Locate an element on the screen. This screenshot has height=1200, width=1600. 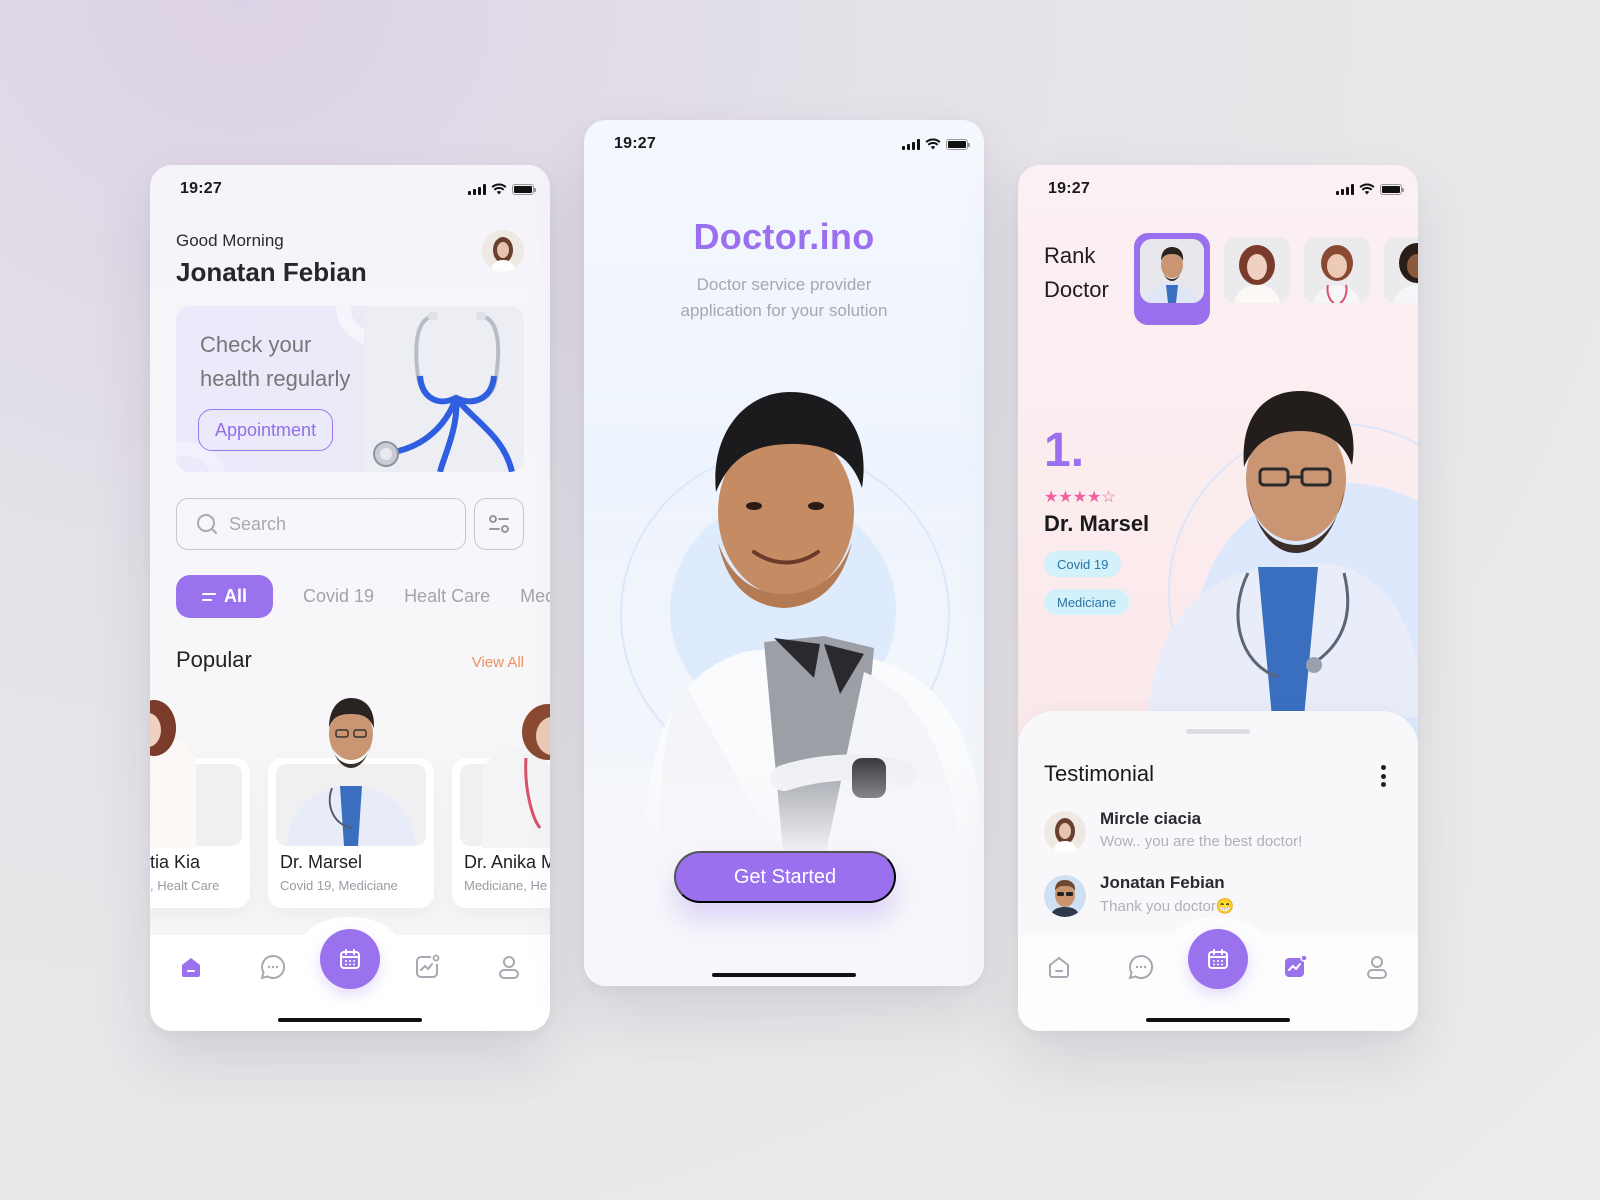
specialty-tag: Covid 19 is located at coordinates (1083, 564).